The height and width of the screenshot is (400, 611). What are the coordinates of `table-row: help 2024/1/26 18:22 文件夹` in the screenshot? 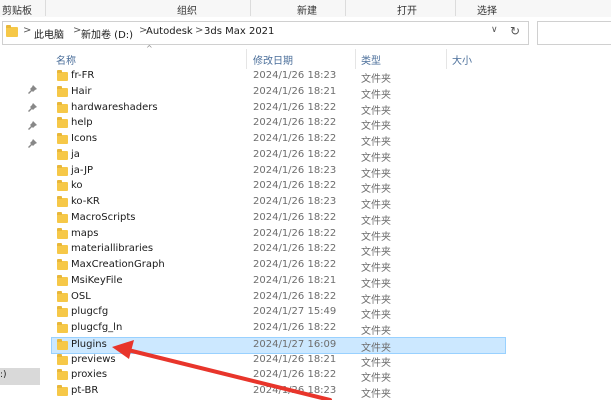 It's located at (278, 124).